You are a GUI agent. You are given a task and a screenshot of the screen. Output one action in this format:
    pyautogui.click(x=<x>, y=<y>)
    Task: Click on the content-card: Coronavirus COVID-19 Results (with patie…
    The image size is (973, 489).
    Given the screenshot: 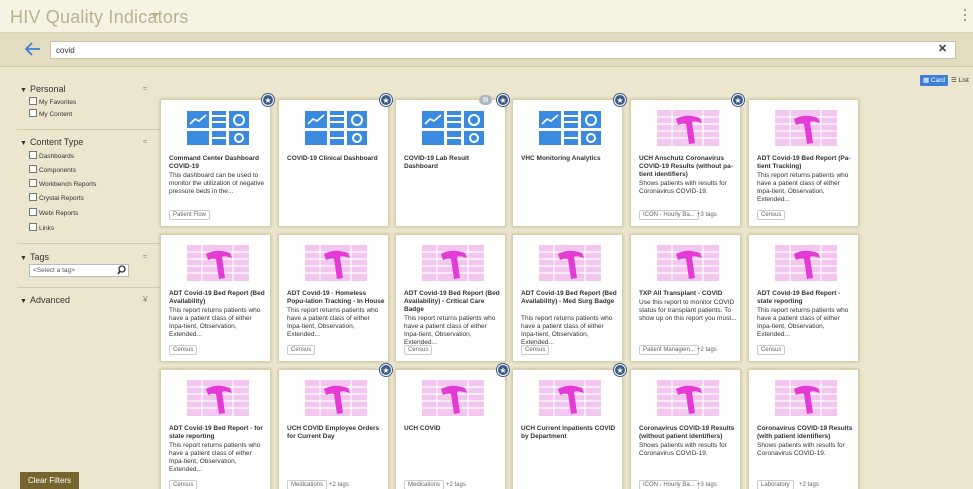 What is the action you would take?
    pyautogui.click(x=803, y=429)
    